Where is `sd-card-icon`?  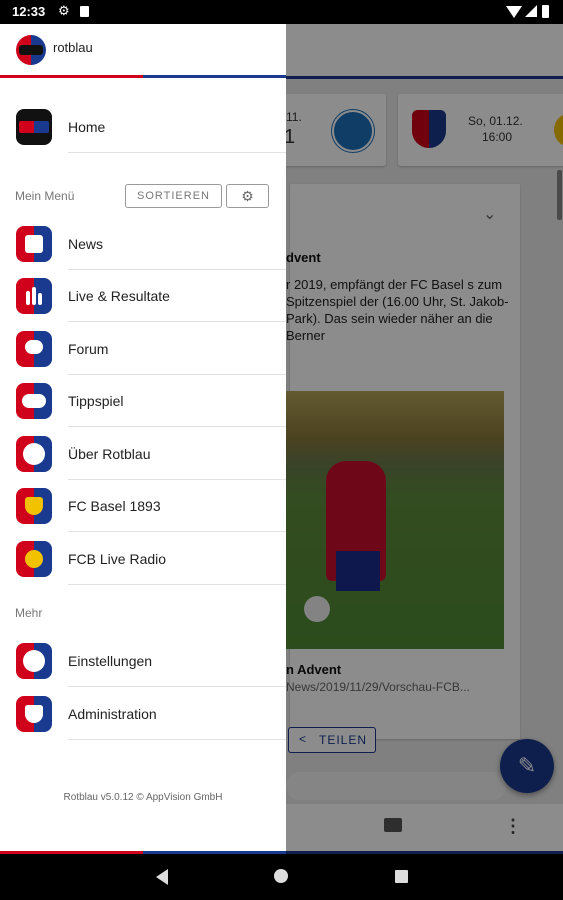
sd-card-icon is located at coordinates (84, 11).